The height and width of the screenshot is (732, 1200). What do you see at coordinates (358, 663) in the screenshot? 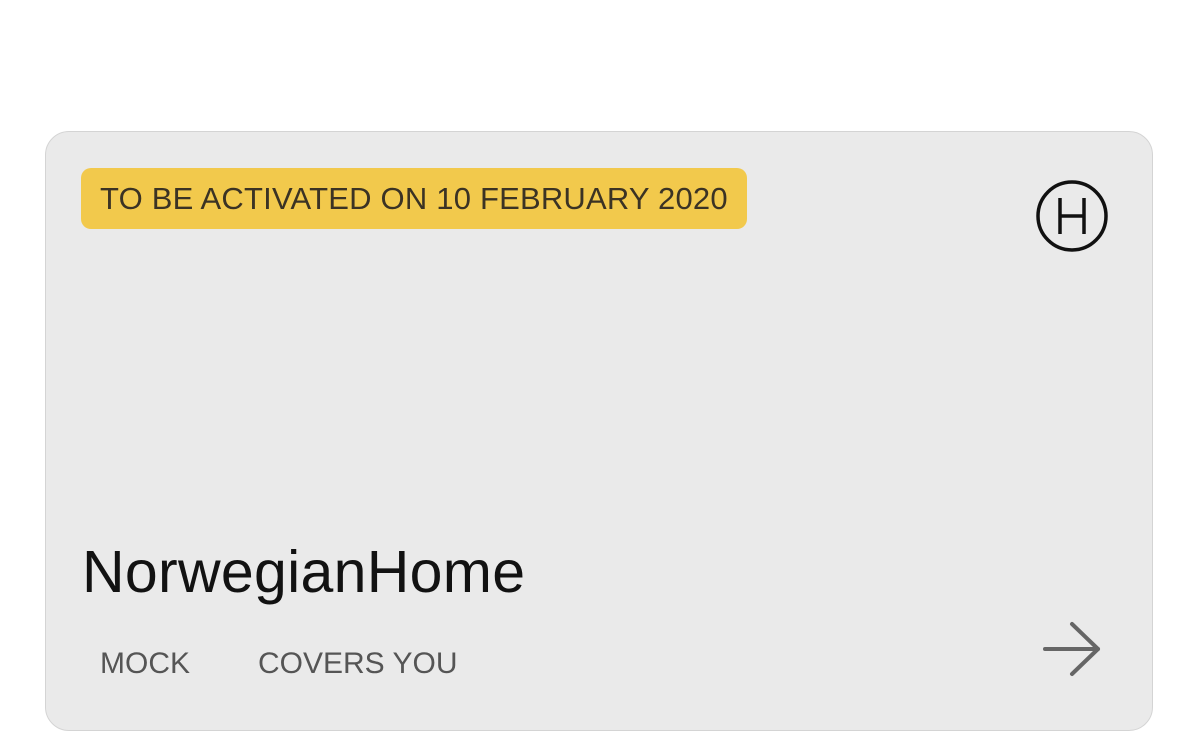
I see `tag-covers-you: COVERS YOU` at bounding box center [358, 663].